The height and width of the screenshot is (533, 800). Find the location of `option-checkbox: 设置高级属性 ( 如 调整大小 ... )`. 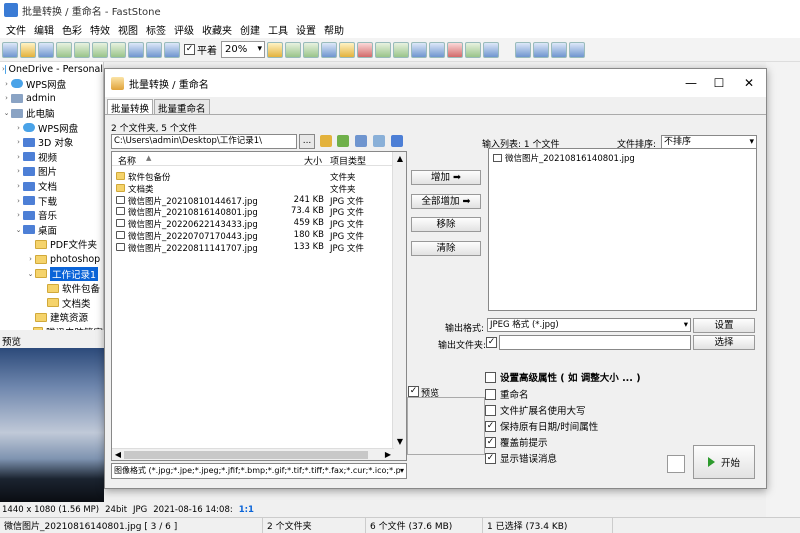

option-checkbox: 设置高级属性 ( 如 调整大小 ... ) is located at coordinates (563, 377).